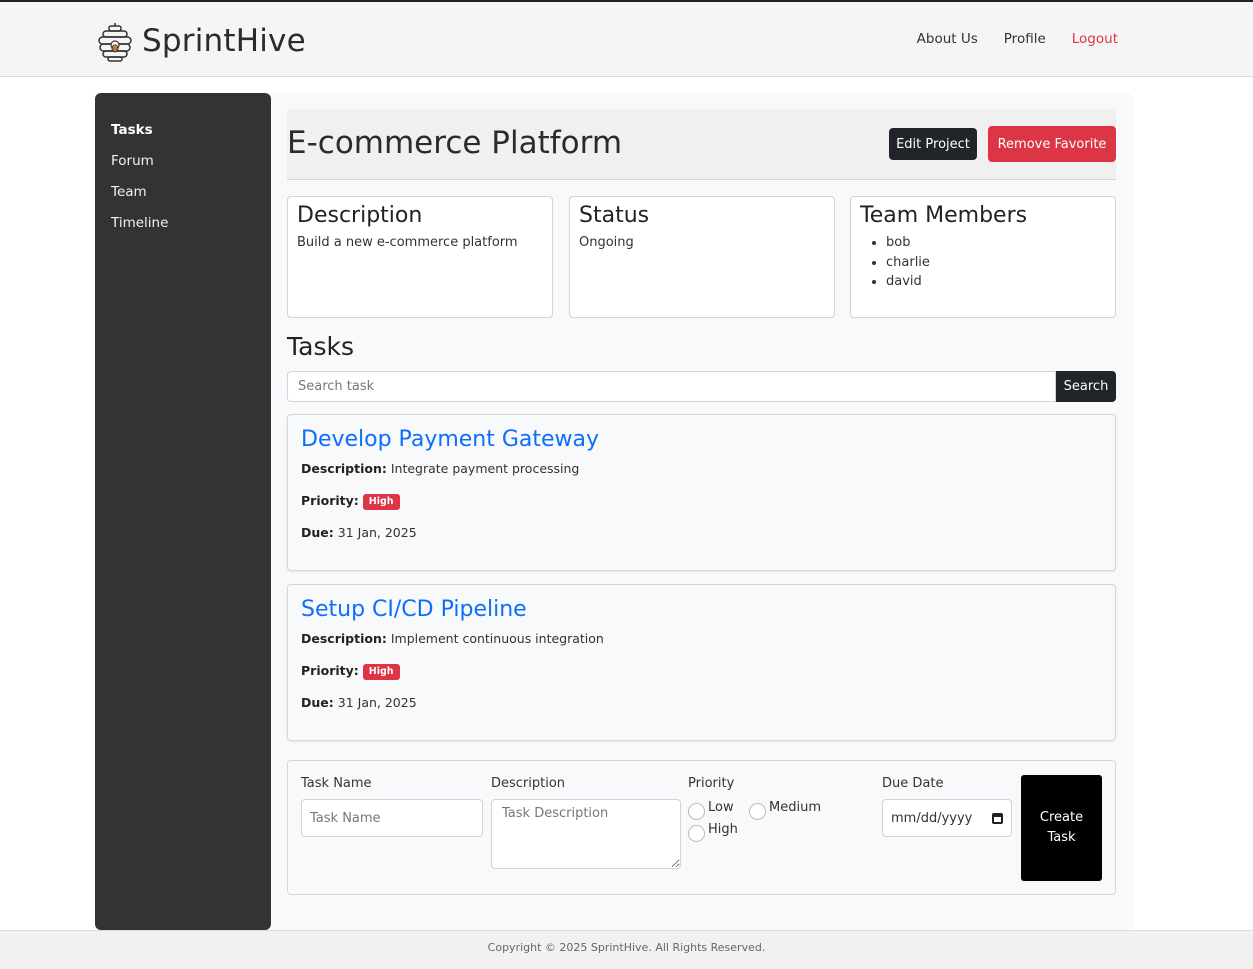 The height and width of the screenshot is (969, 1253). Describe the element at coordinates (360, 215) in the screenshot. I see `description-heading: Description` at that location.